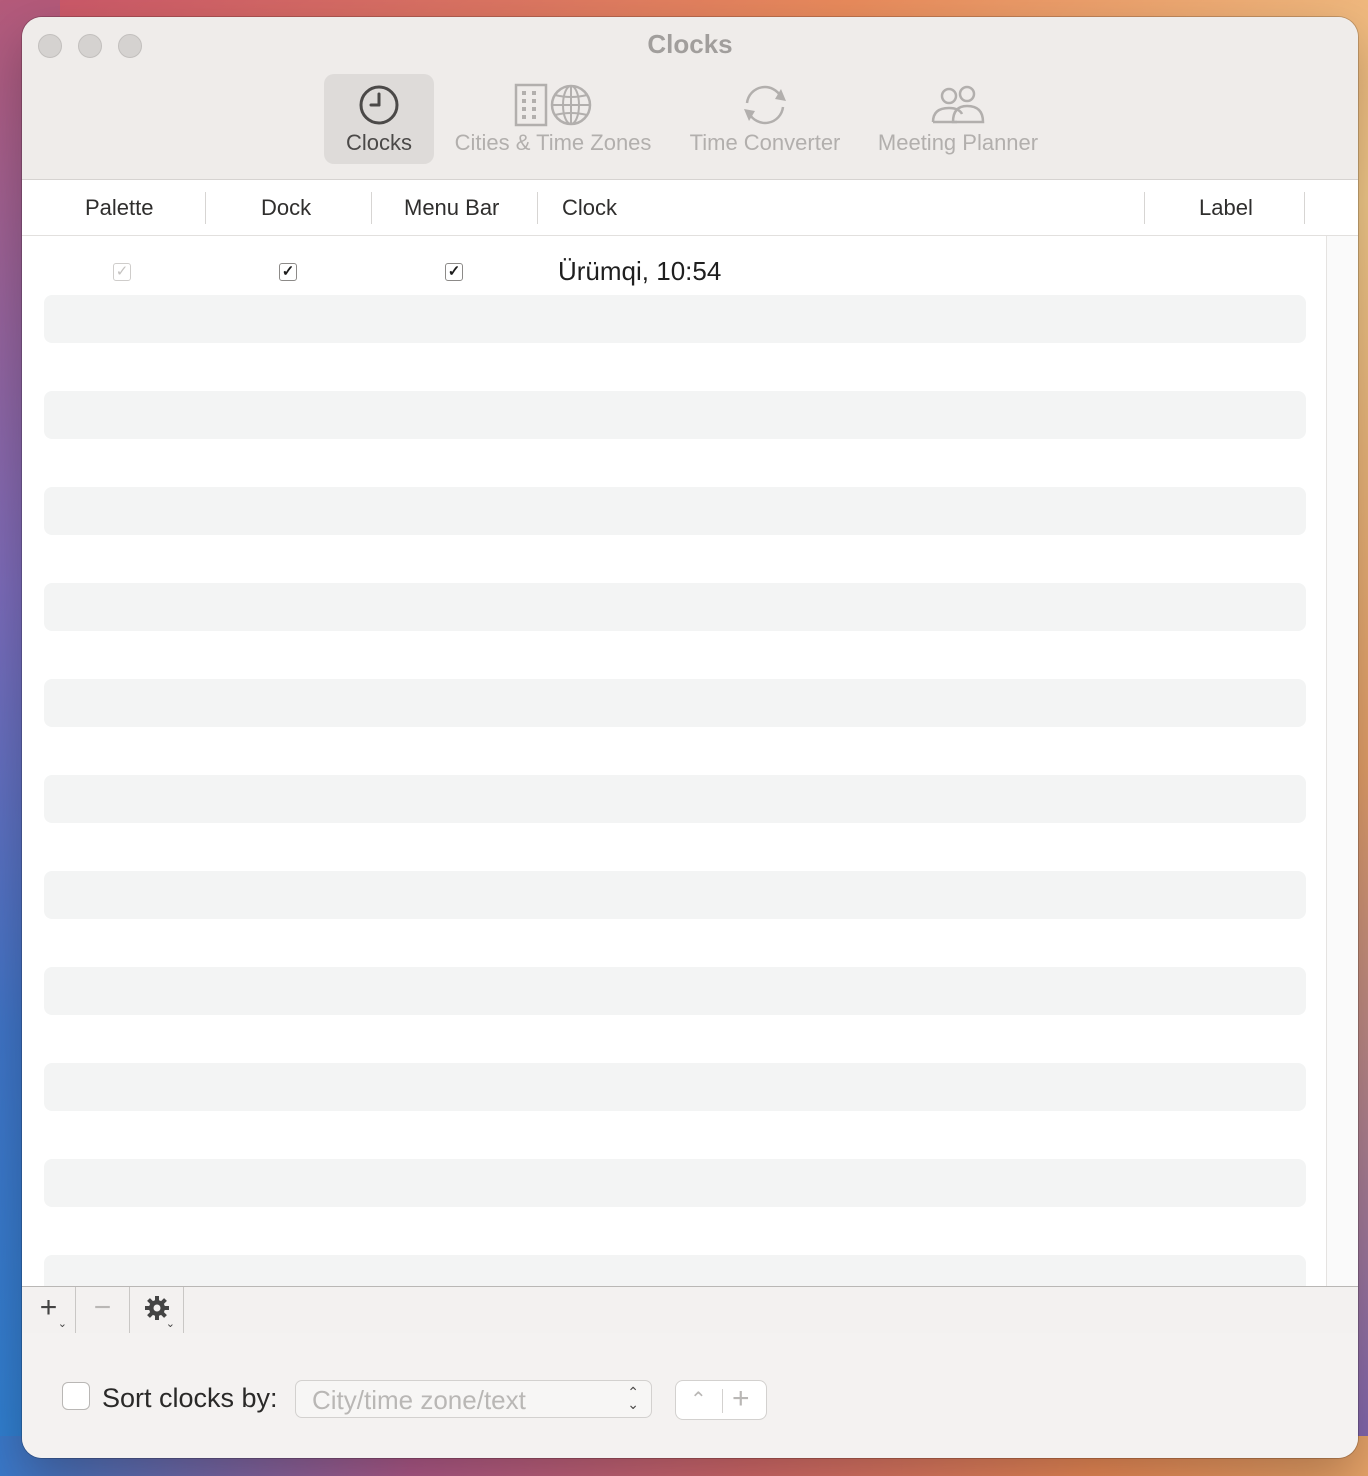 The width and height of the screenshot is (1368, 1476). What do you see at coordinates (765, 142) in the screenshot?
I see `tab-time-converter-label: Time Converter` at bounding box center [765, 142].